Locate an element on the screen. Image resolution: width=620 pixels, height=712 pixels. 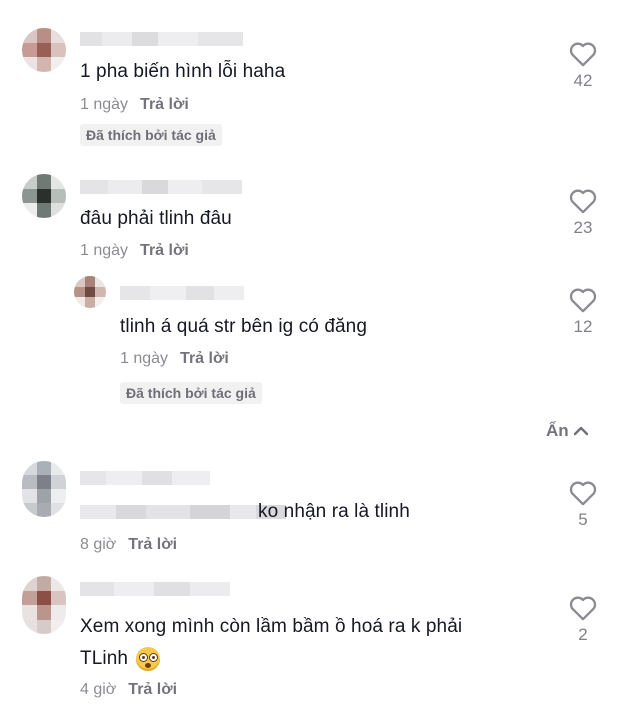
comment-meta: 8 giờ Trả lời is located at coordinates (128, 545).